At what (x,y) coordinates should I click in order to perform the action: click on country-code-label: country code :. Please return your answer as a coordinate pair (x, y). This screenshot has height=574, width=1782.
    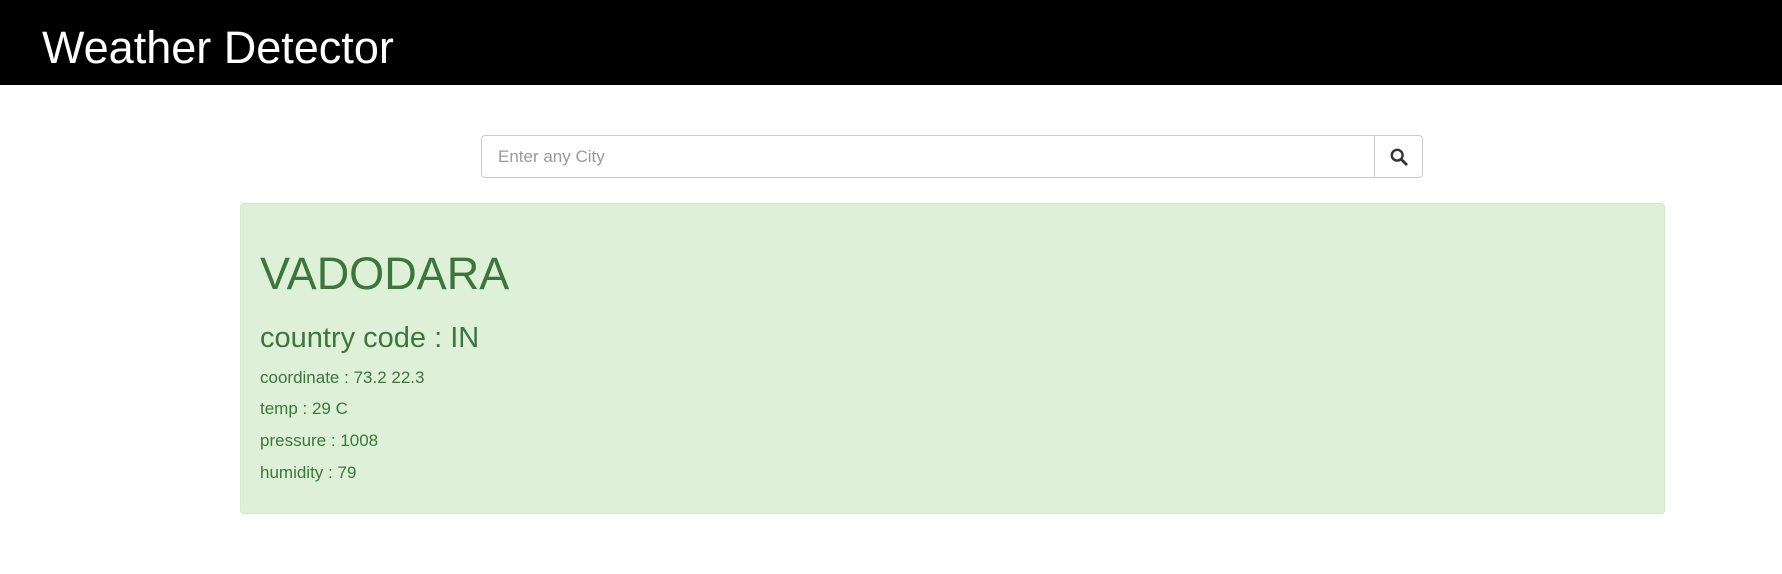
    Looking at the image, I should click on (355, 338).